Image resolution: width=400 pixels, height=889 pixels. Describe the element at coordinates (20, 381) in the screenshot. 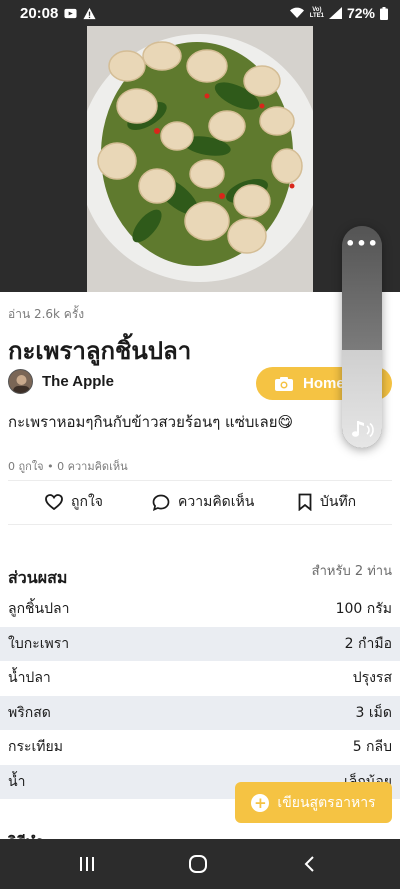

I see `avatar` at that location.